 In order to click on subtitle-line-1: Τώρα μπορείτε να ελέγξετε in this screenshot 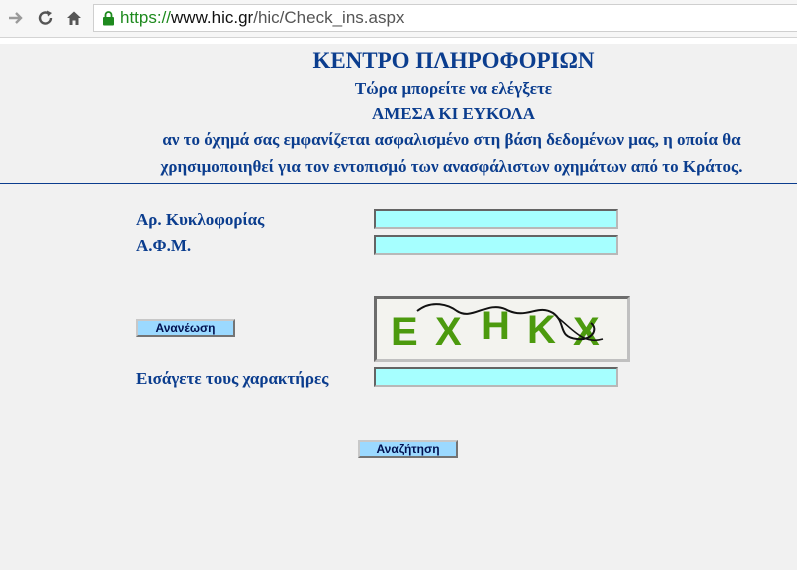, I will do `click(453, 88)`.